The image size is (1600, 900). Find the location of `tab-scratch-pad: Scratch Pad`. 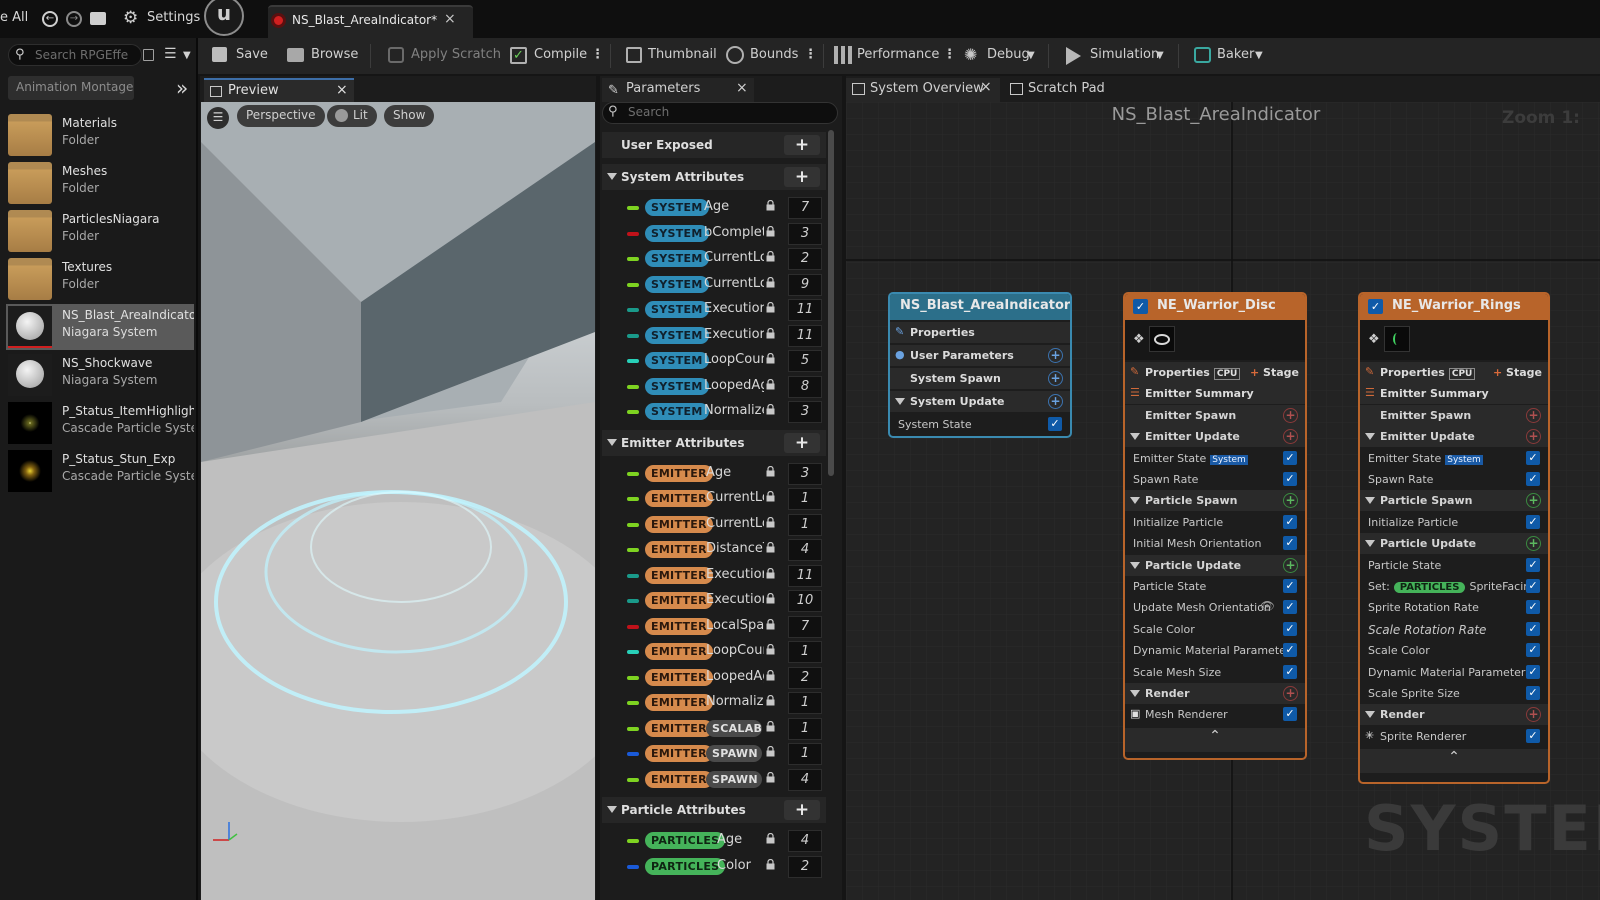

tab-scratch-pad: Scratch Pad is located at coordinates (1059, 90).